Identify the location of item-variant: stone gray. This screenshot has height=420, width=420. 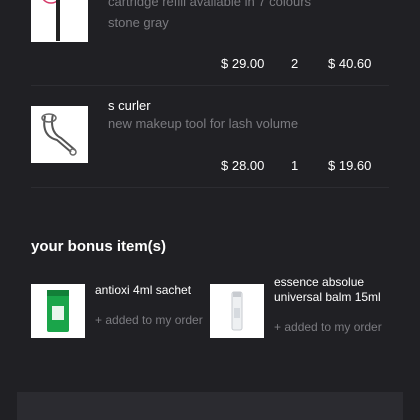
(138, 22).